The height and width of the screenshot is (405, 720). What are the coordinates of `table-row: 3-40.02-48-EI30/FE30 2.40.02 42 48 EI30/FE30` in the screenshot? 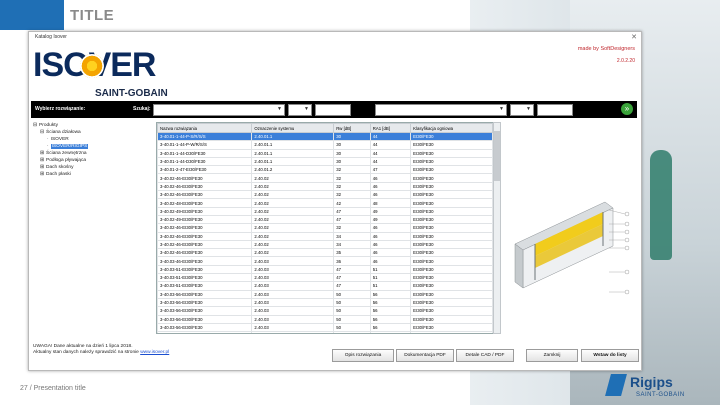 It's located at (325, 203).